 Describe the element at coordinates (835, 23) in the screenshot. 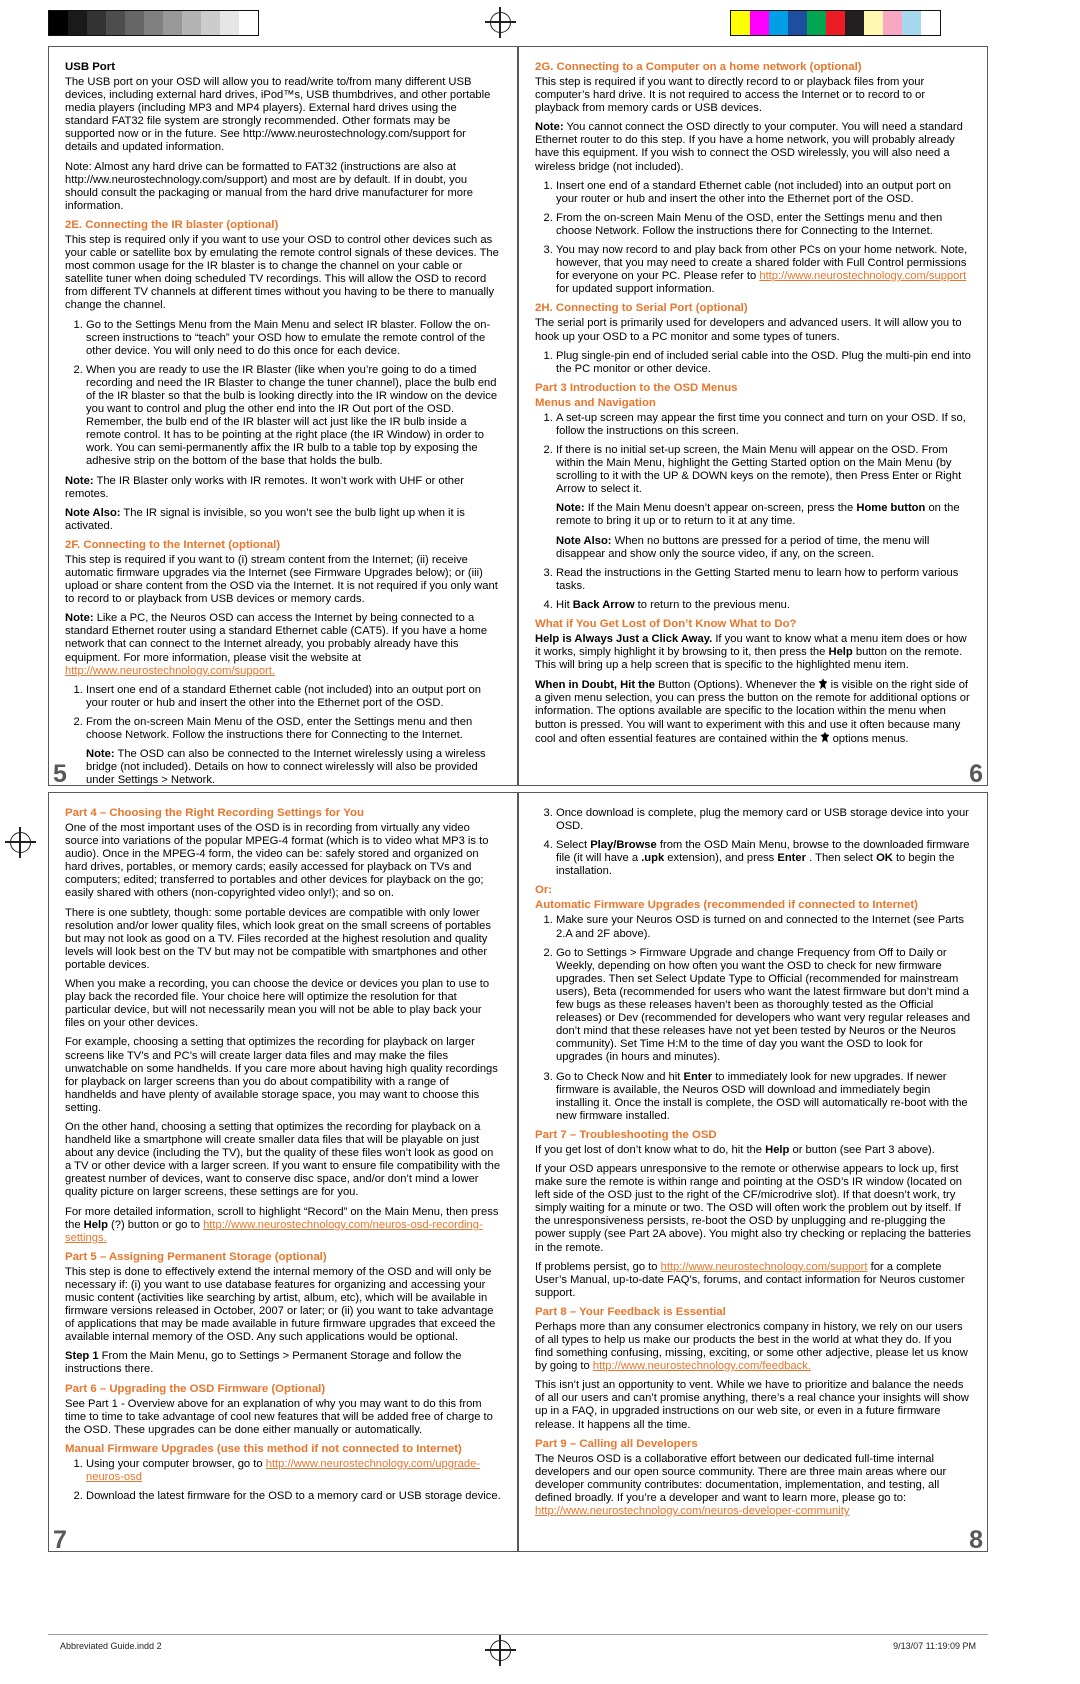

I see `color-colorbar` at that location.